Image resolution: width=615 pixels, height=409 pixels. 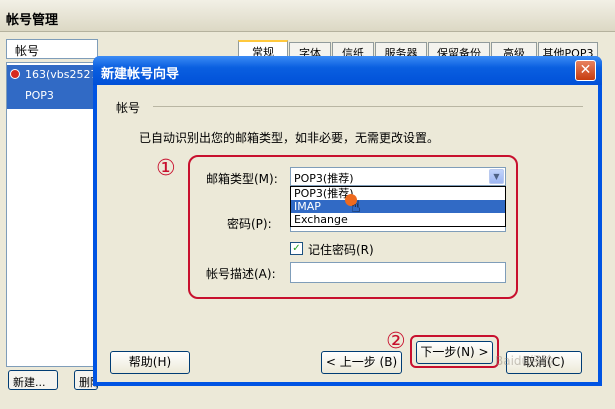 What do you see at coordinates (347, 70) in the screenshot?
I see `dialog-titlebar: 新建帐号向导 ✕` at bounding box center [347, 70].